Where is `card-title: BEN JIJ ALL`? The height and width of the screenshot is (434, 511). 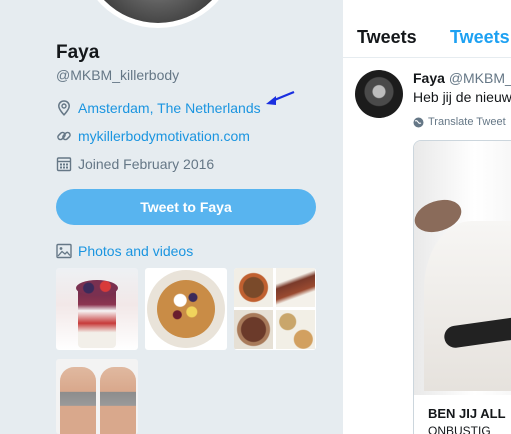 card-title: BEN JIJ ALL is located at coordinates (467, 413).